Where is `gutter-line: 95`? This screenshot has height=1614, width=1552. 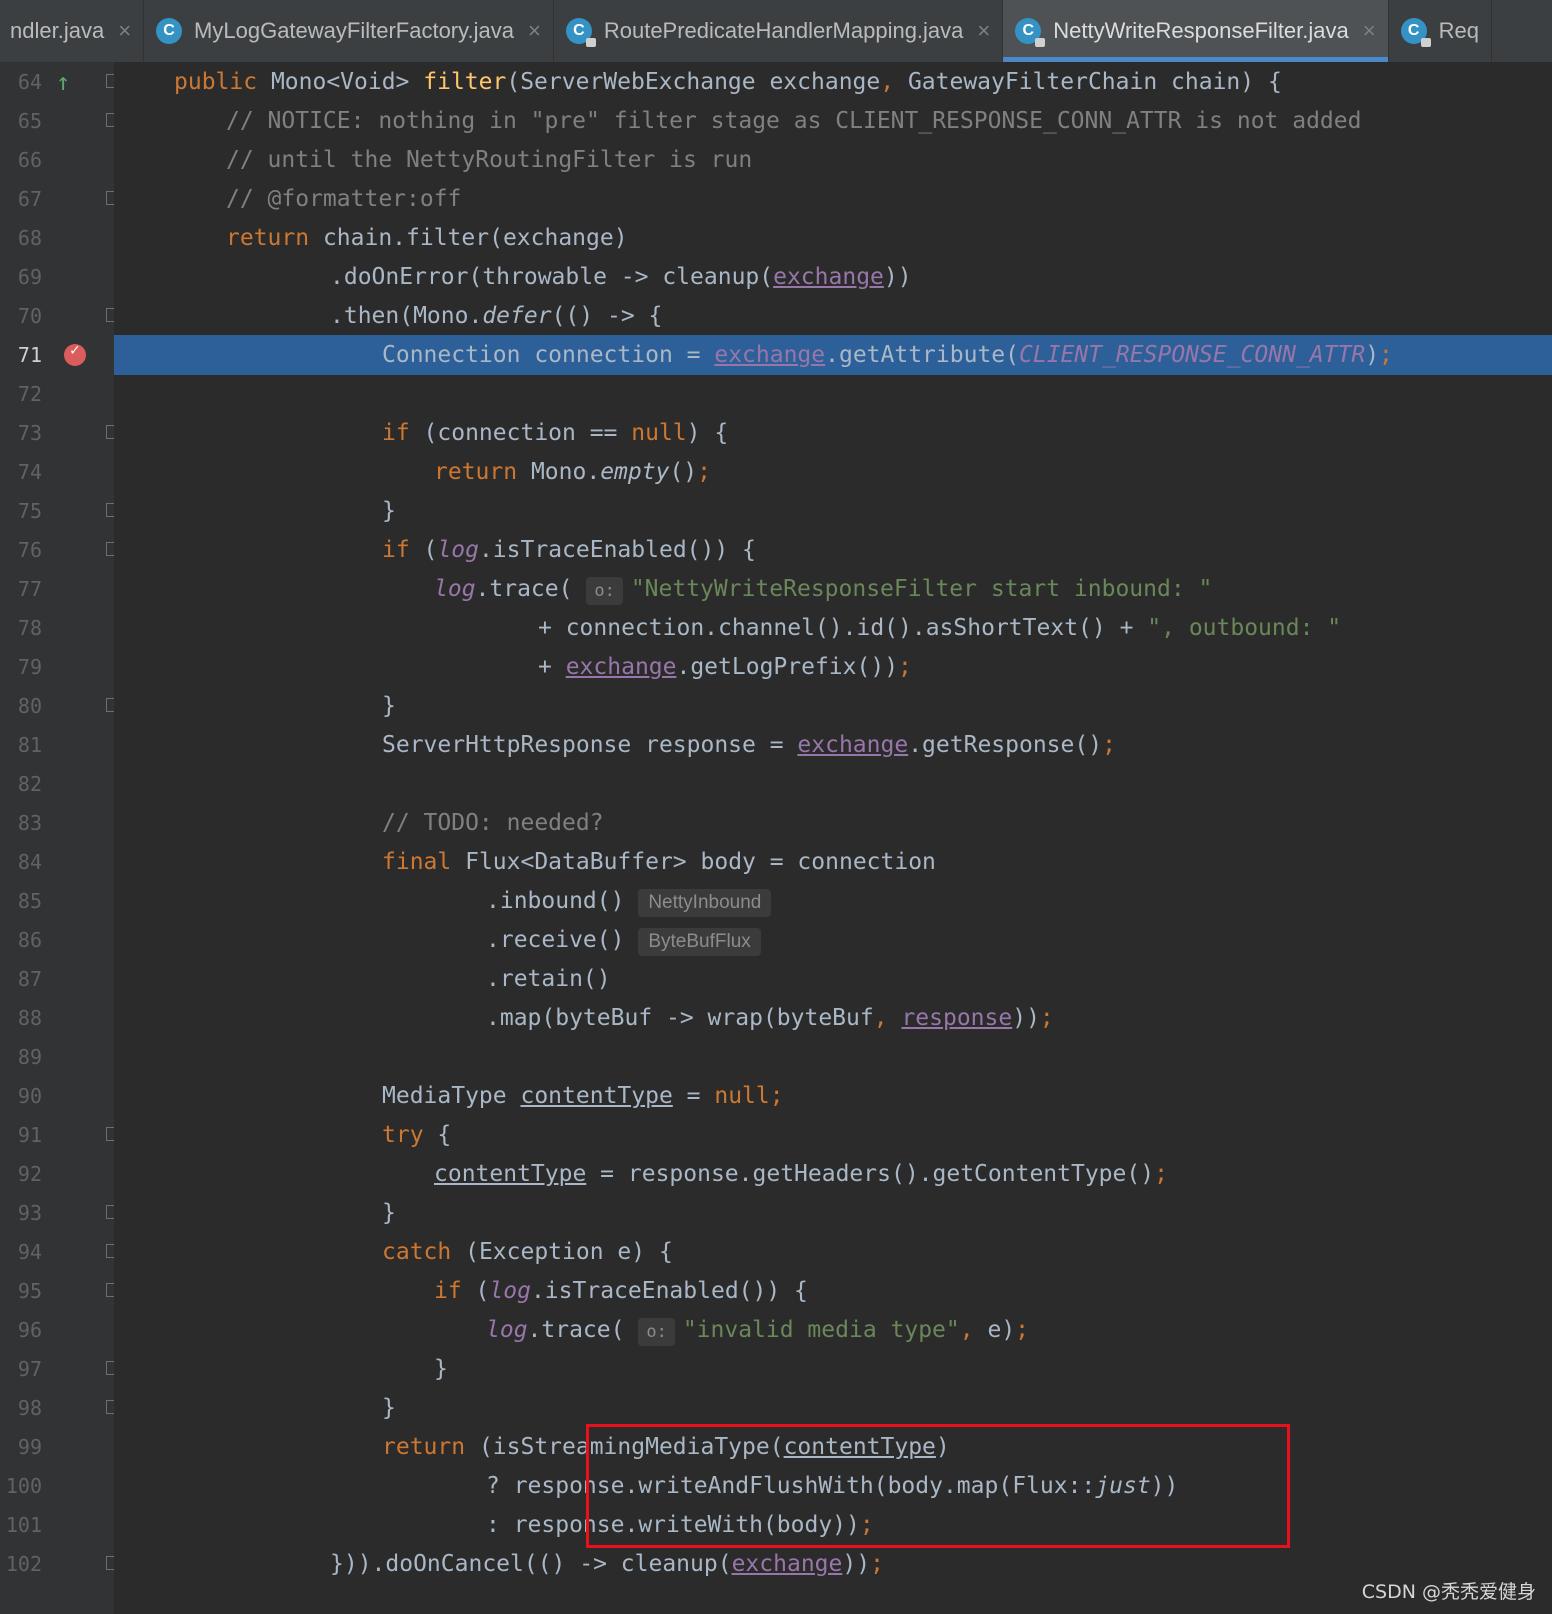 gutter-line: 95 is located at coordinates (60, 1291).